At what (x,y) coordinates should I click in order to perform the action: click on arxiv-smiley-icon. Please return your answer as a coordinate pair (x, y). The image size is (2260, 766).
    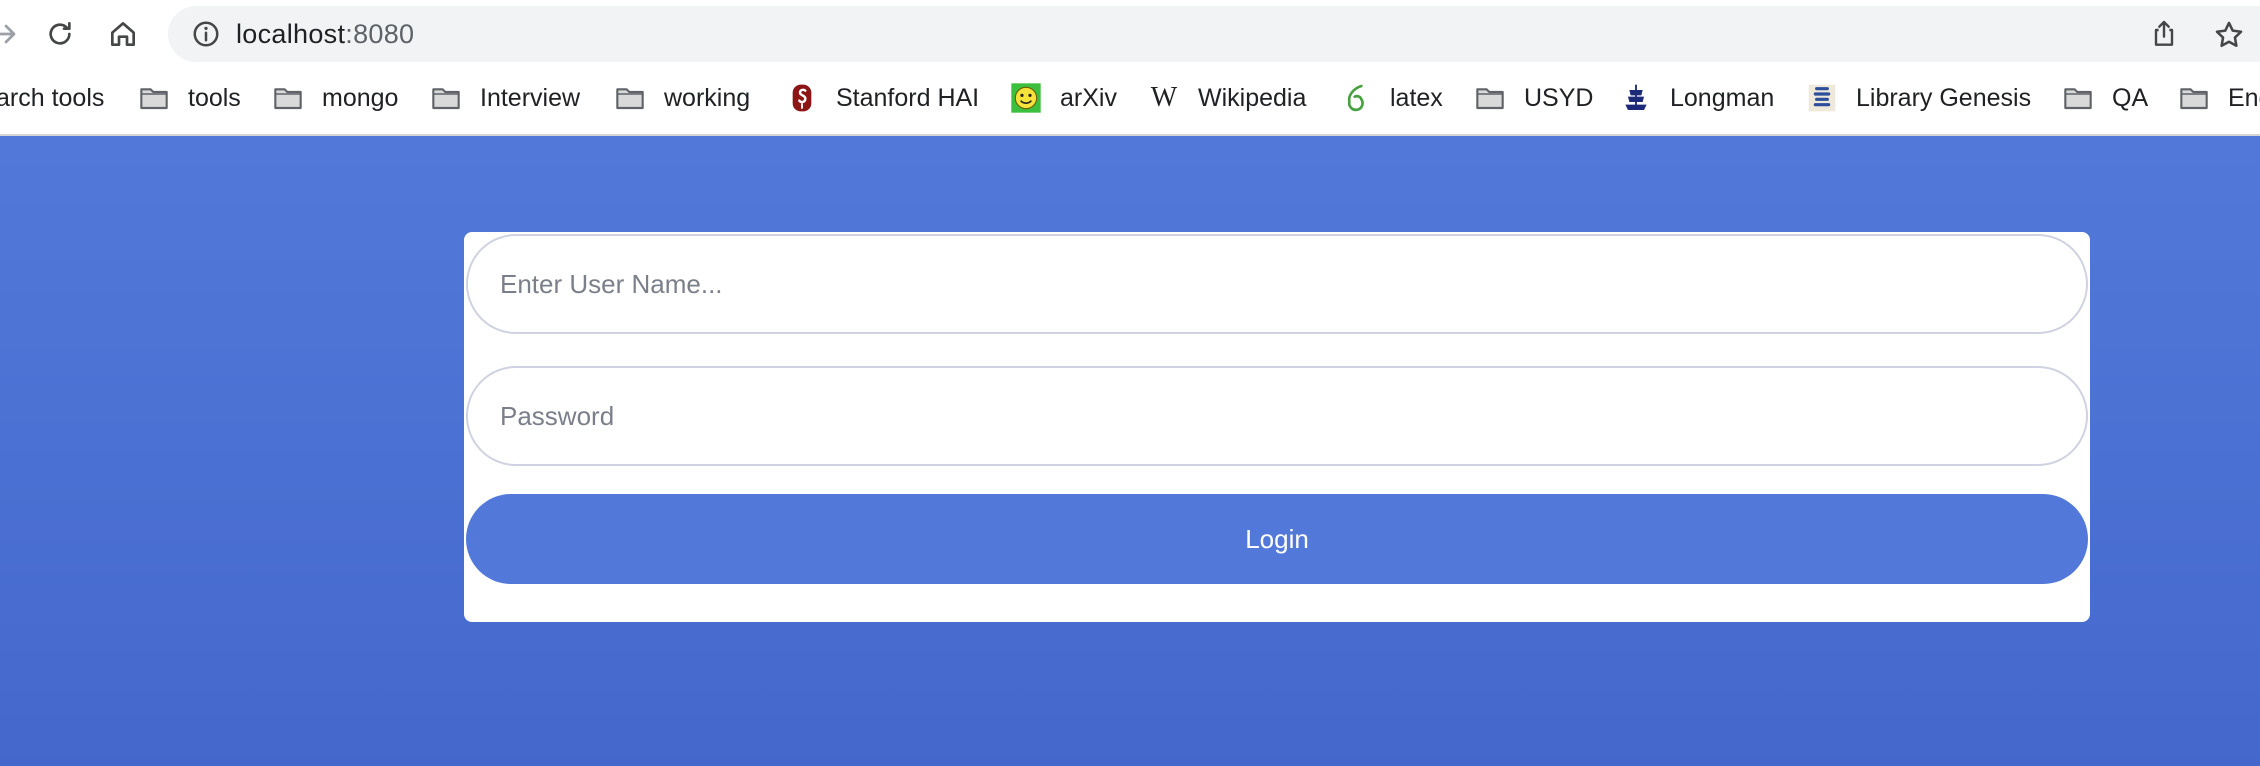
    Looking at the image, I should click on (1026, 98).